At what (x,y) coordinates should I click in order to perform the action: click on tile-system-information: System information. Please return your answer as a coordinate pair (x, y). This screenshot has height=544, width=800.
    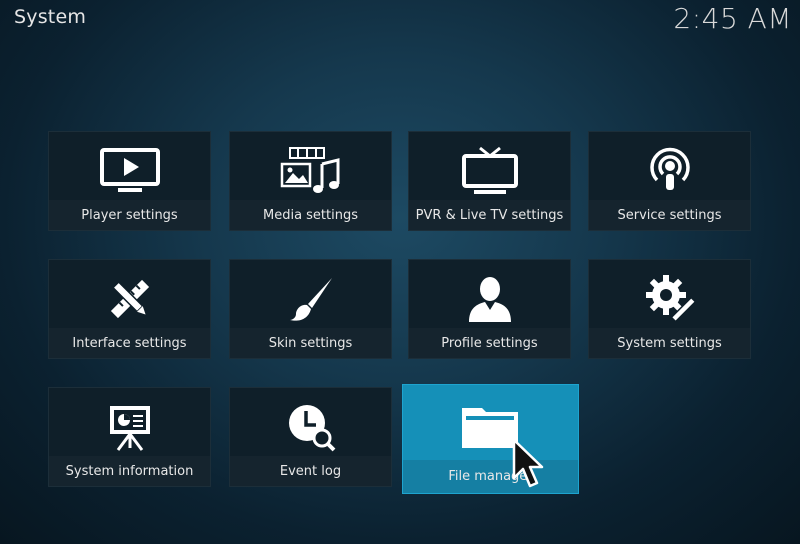
    Looking at the image, I should click on (129, 437).